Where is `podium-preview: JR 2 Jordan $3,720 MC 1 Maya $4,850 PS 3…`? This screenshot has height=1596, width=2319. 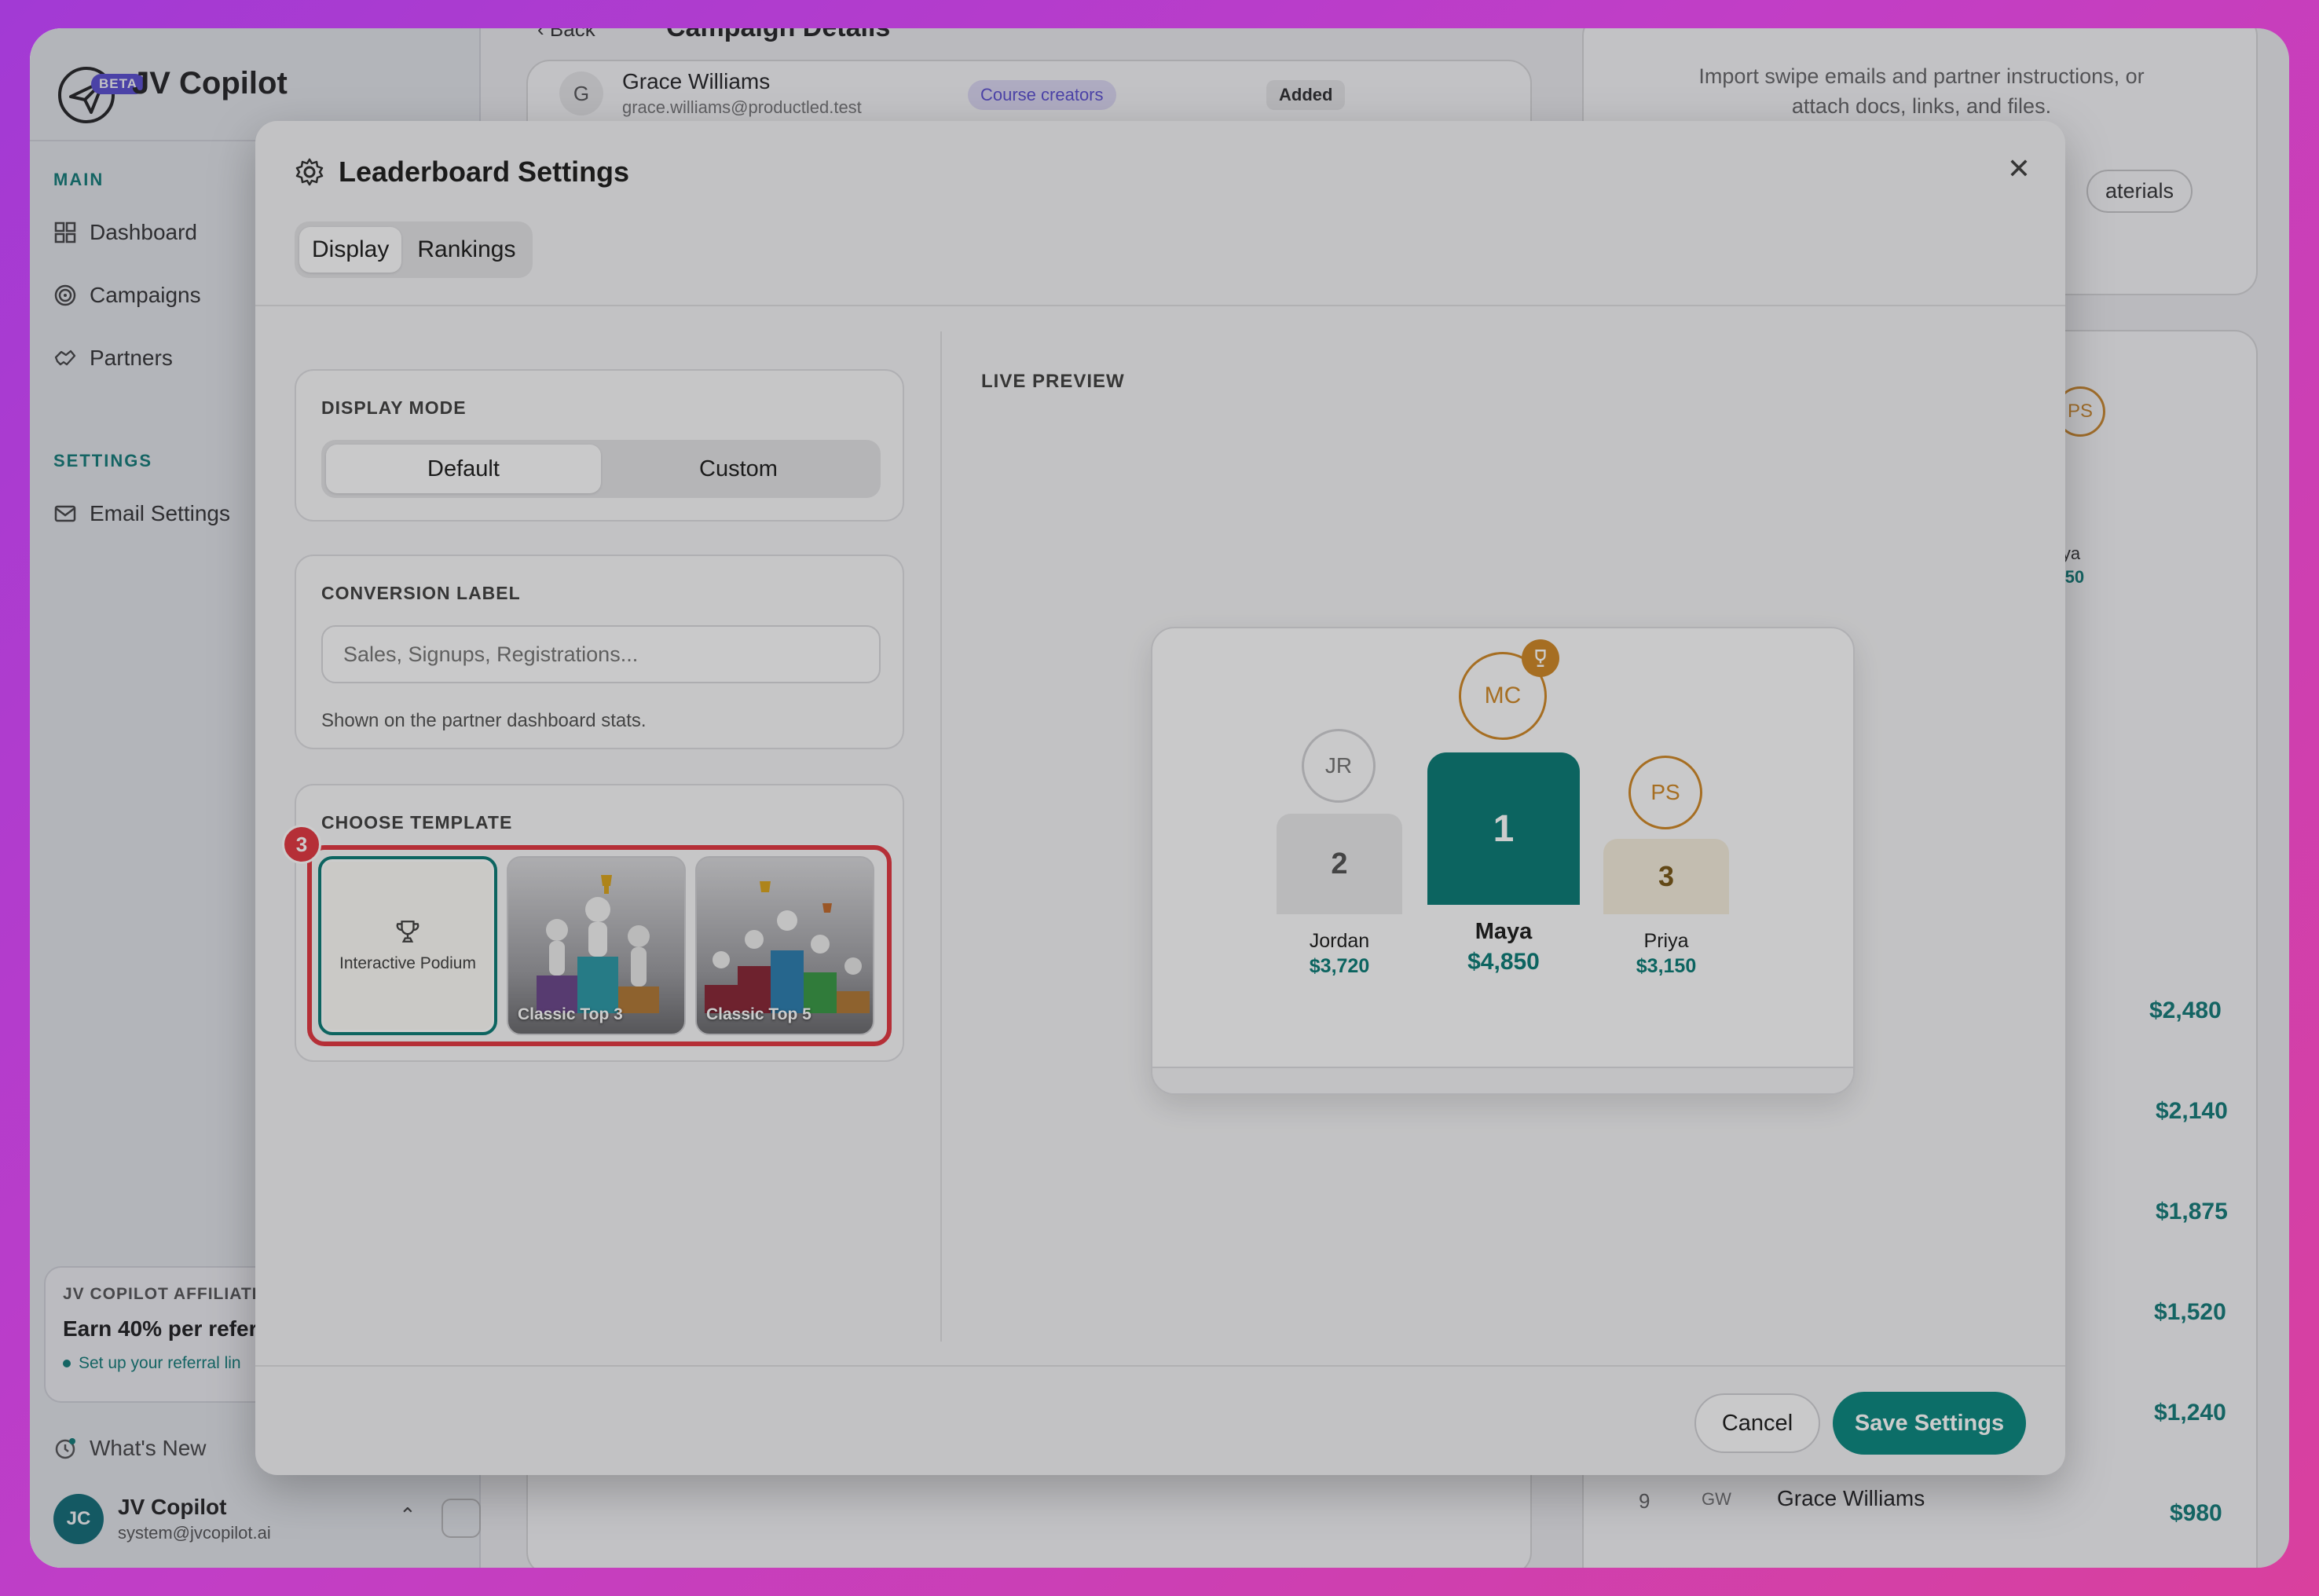
podium-preview: JR 2 Jordan $3,720 MC 1 Maya $4,850 PS 3… is located at coordinates (1503, 861).